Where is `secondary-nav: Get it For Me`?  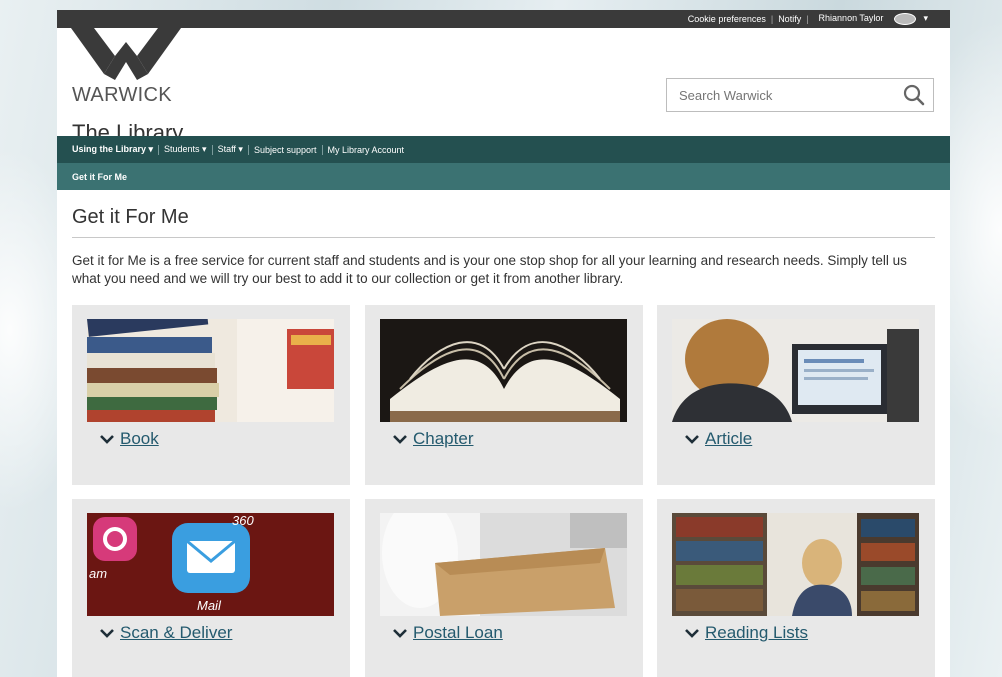 secondary-nav: Get it For Me is located at coordinates (503, 176).